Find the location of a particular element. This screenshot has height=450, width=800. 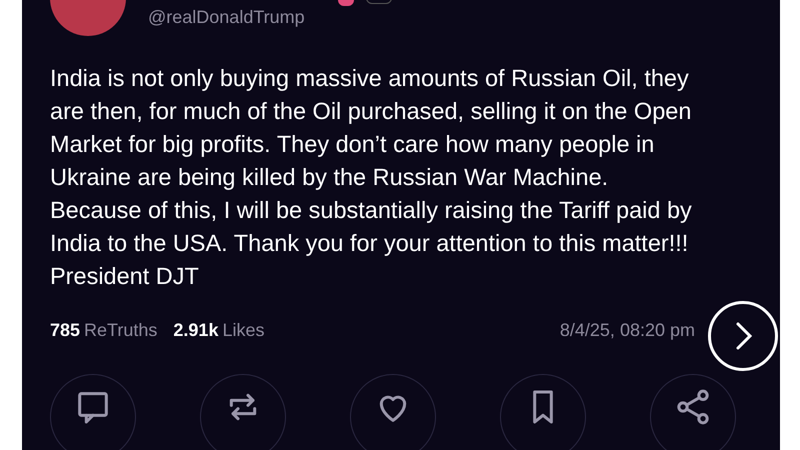

like-button is located at coordinates (393, 412).